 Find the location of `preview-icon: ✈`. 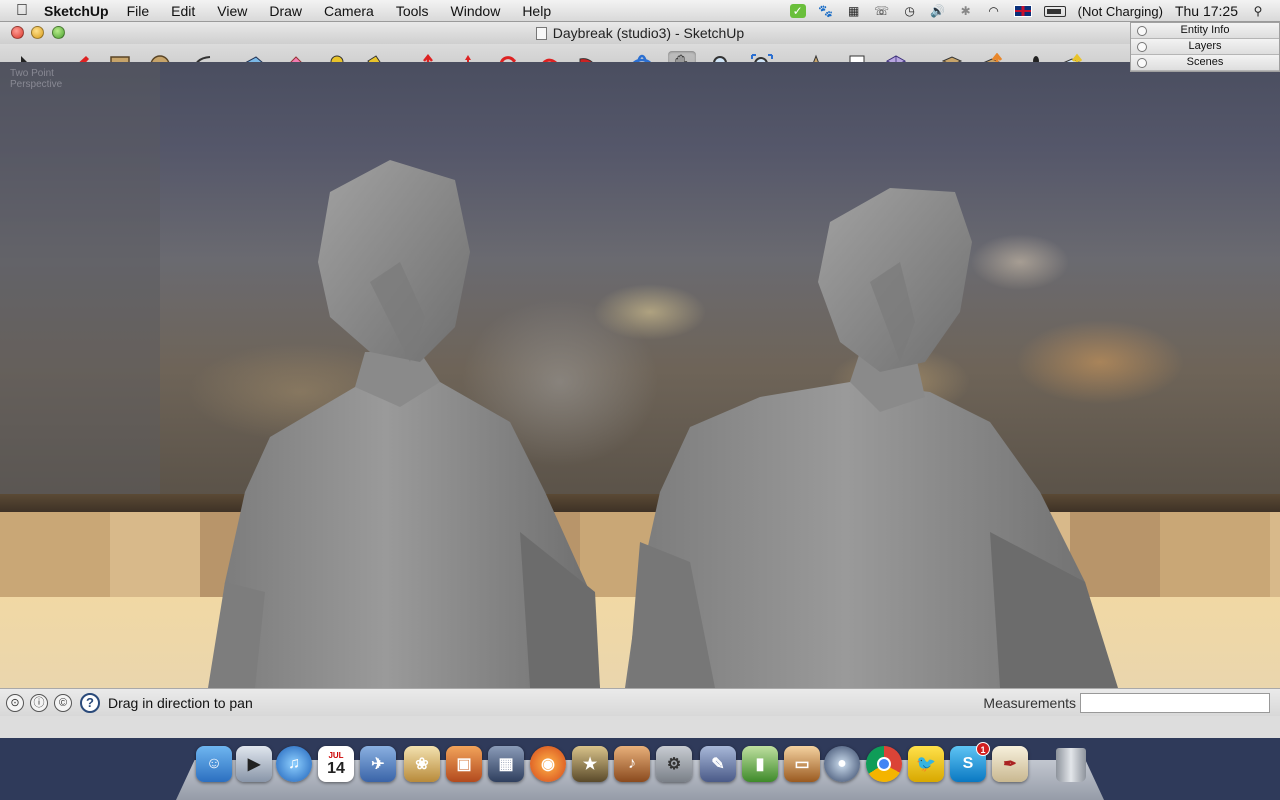

preview-icon: ✈ is located at coordinates (378, 764).